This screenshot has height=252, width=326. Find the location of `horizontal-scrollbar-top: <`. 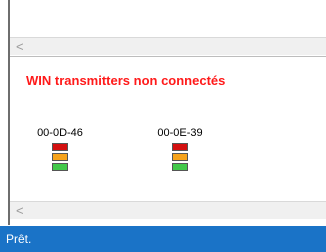

horizontal-scrollbar-top: < is located at coordinates (168, 46).